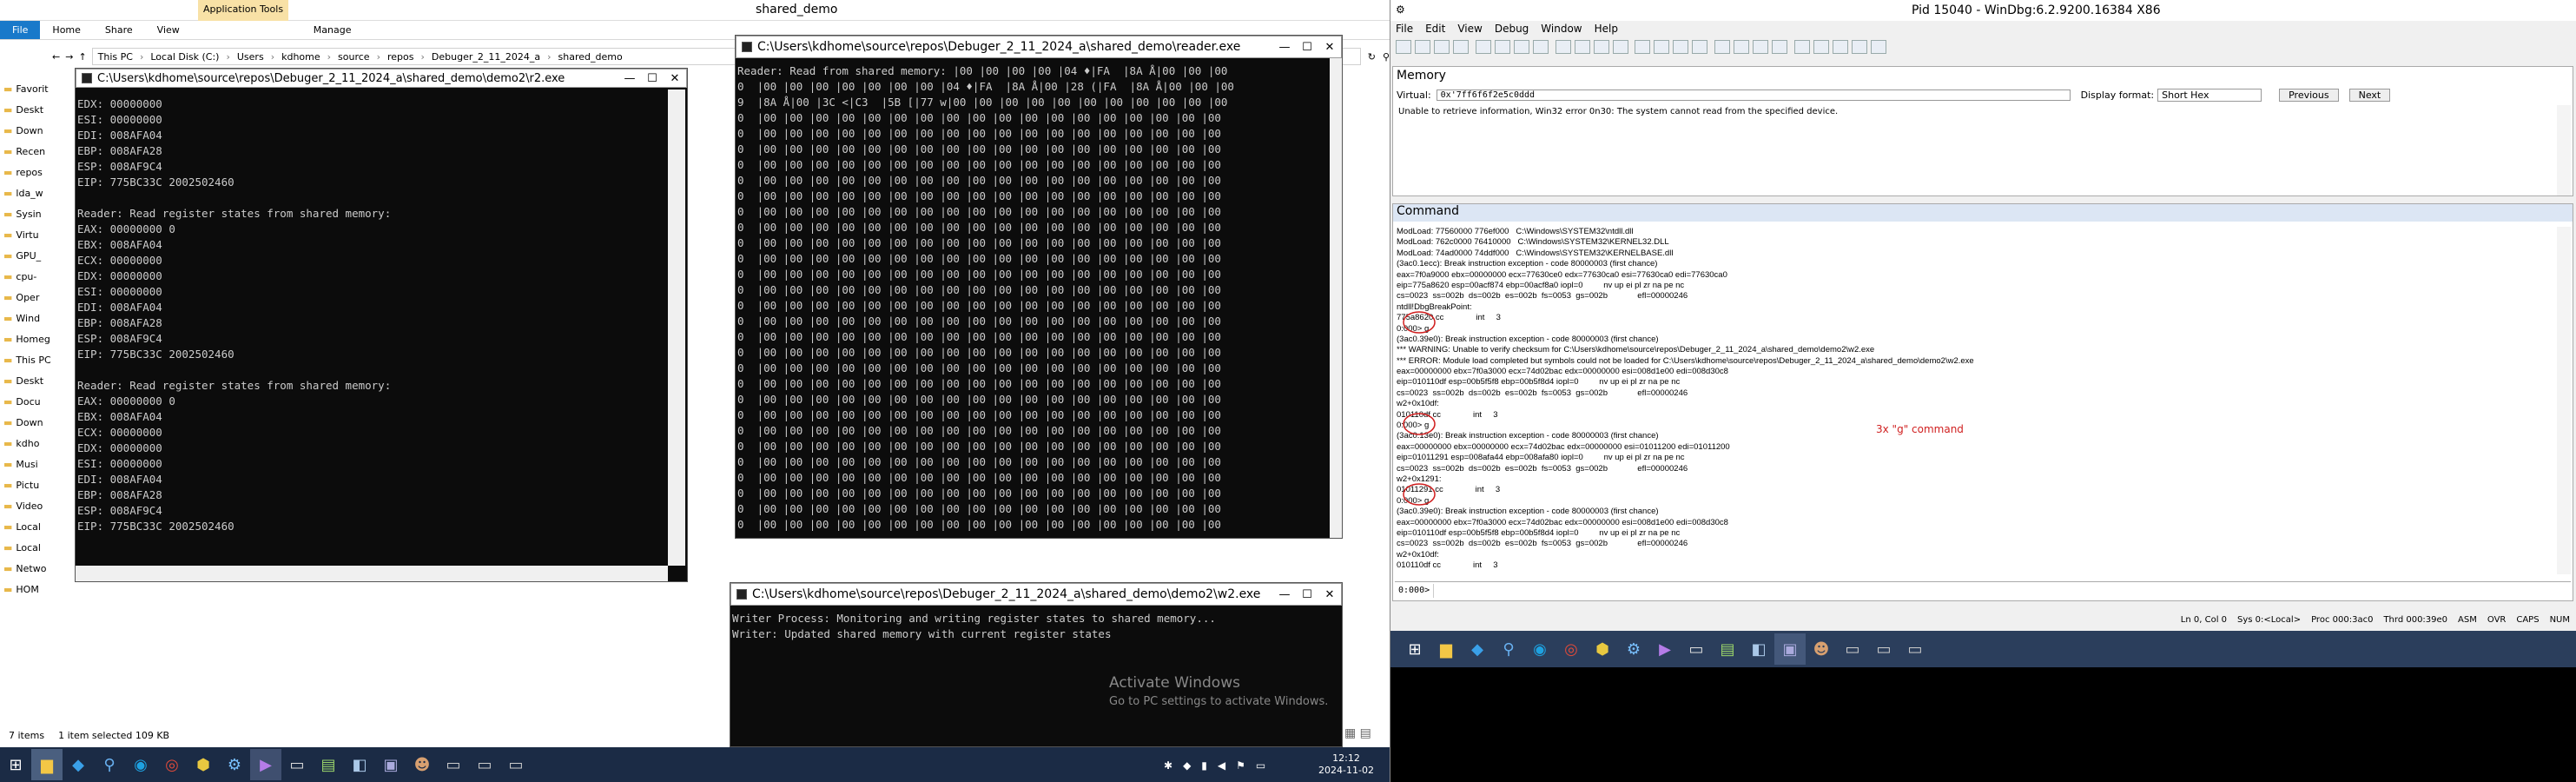 The height and width of the screenshot is (782, 2576). Describe the element at coordinates (36, 131) in the screenshot. I see `nav-item: ▬ Down` at that location.